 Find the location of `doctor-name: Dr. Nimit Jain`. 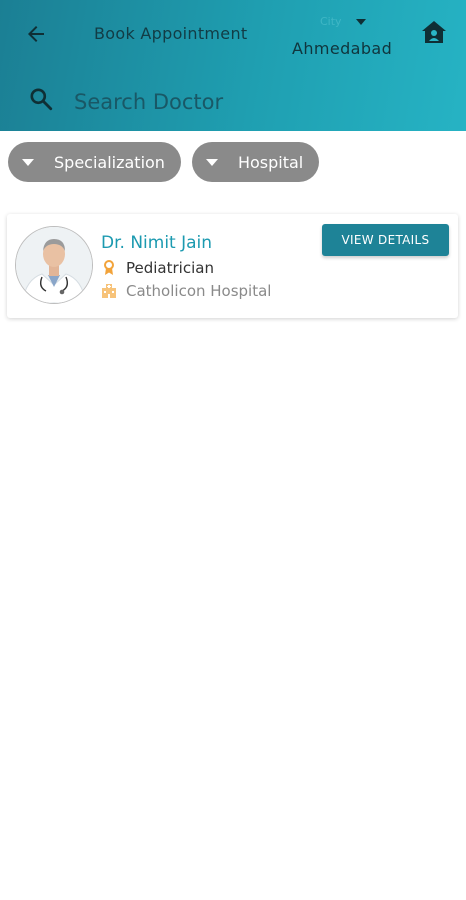

doctor-name: Dr. Nimit Jain is located at coordinates (156, 243).